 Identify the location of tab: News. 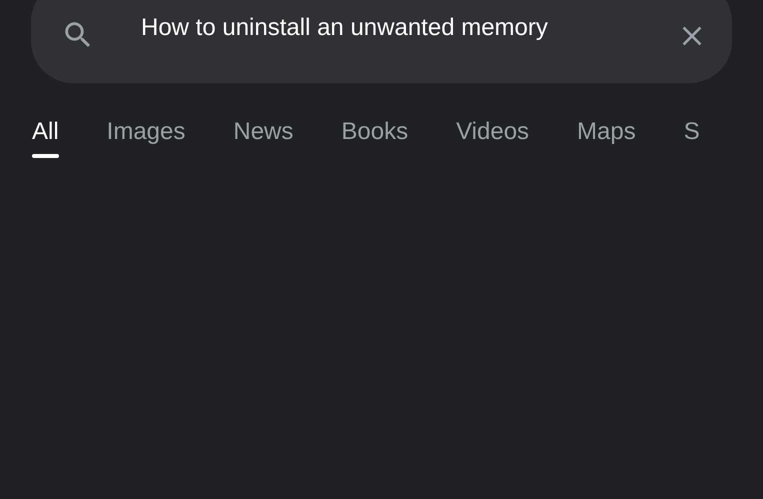
(263, 138).